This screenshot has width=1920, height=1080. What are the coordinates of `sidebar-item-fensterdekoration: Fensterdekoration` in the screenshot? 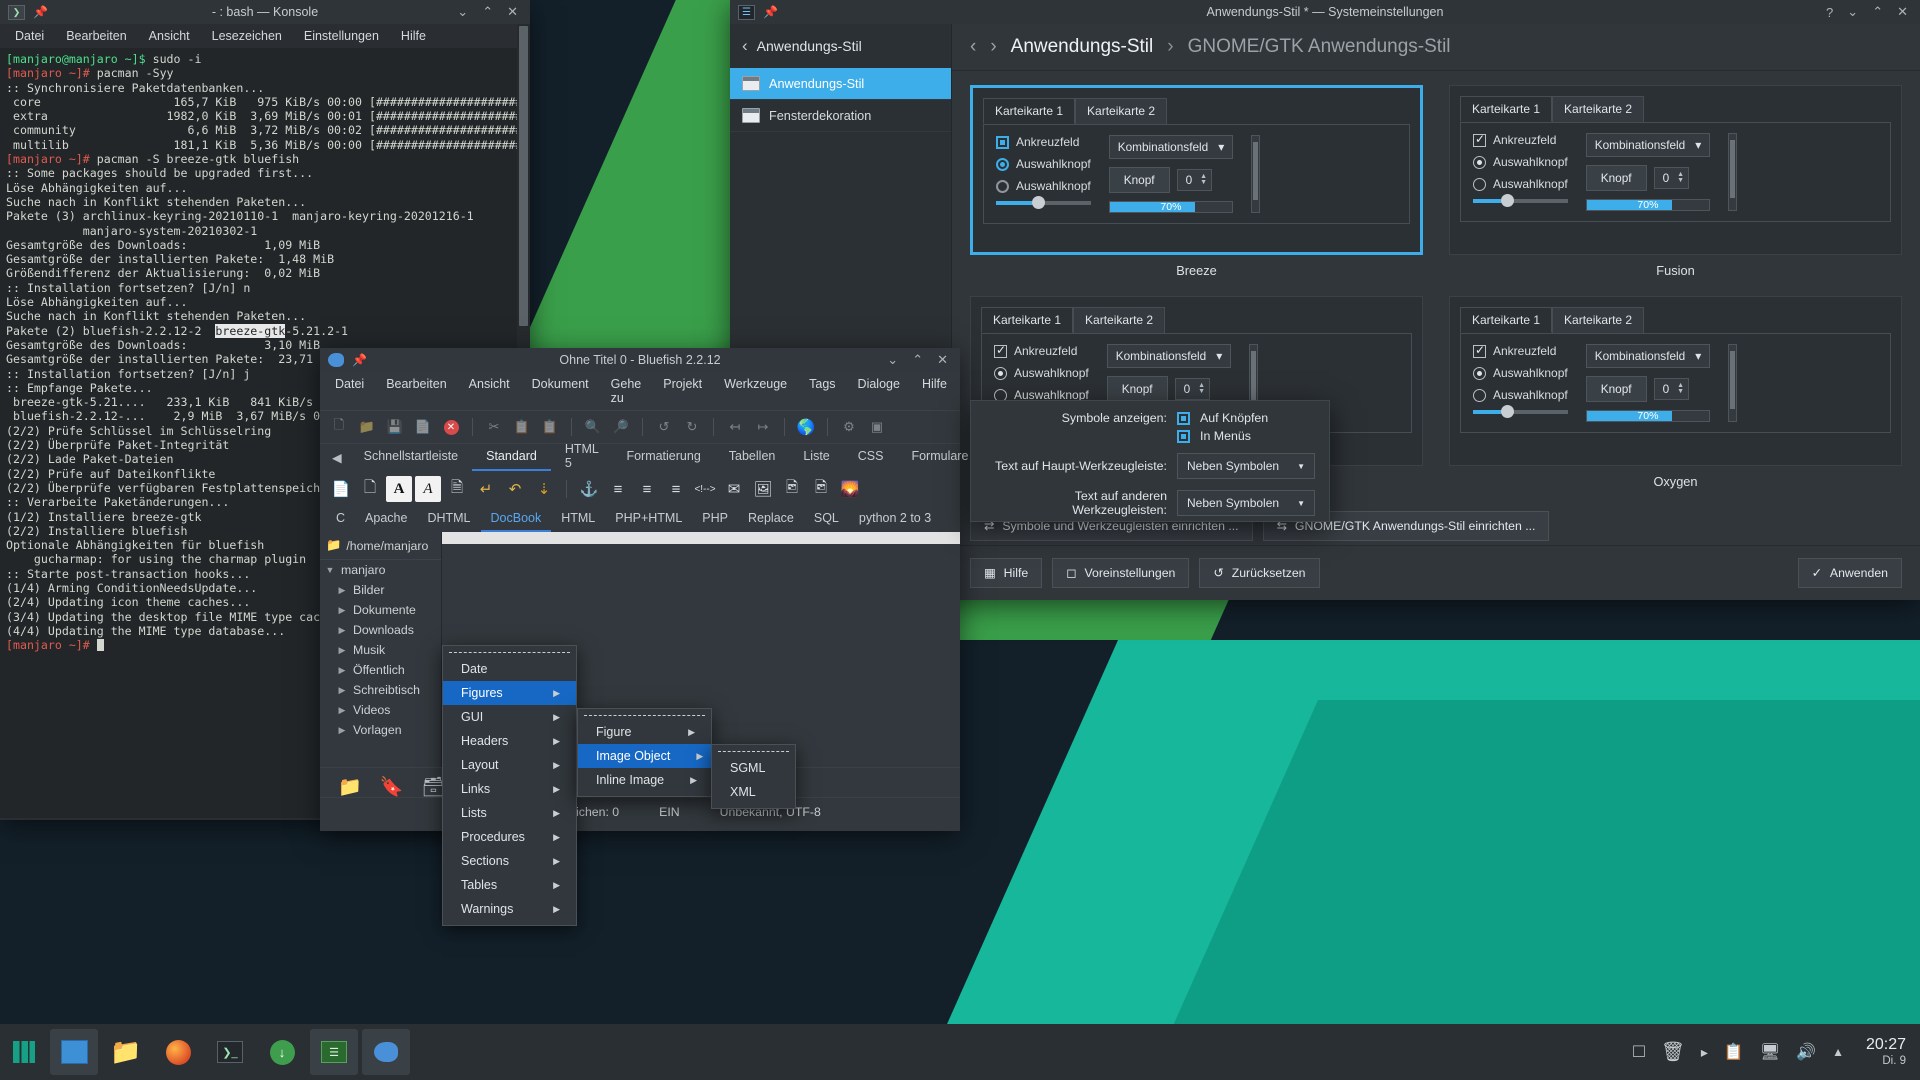 It's located at (840, 116).